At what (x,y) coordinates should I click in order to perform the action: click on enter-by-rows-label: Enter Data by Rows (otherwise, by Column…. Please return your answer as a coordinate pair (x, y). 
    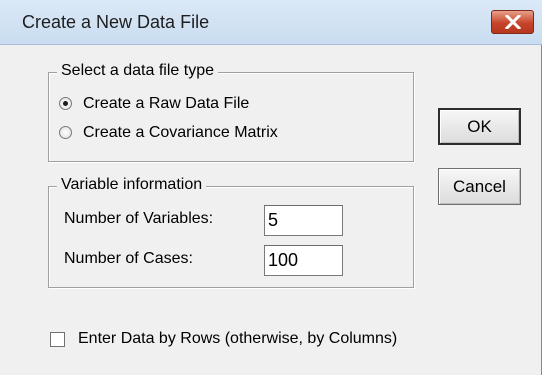
    Looking at the image, I should click on (237, 339).